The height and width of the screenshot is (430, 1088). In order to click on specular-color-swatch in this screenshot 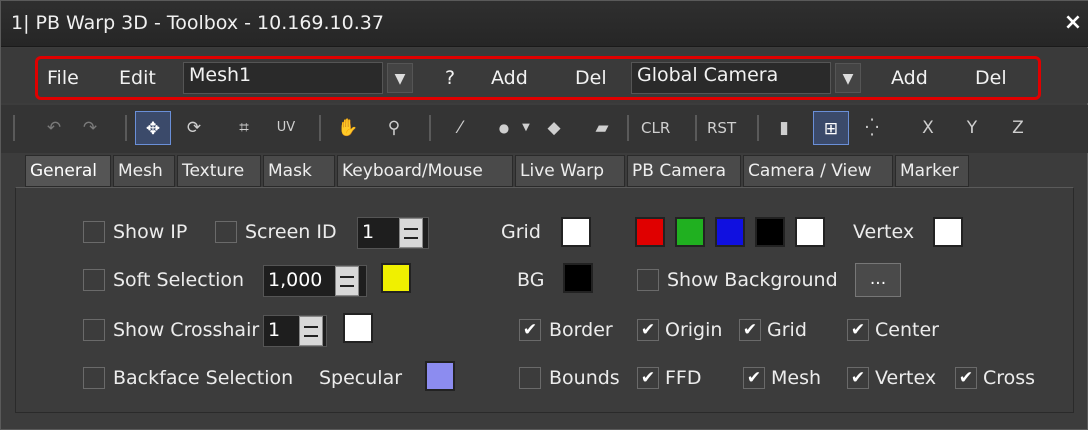, I will do `click(440, 376)`.